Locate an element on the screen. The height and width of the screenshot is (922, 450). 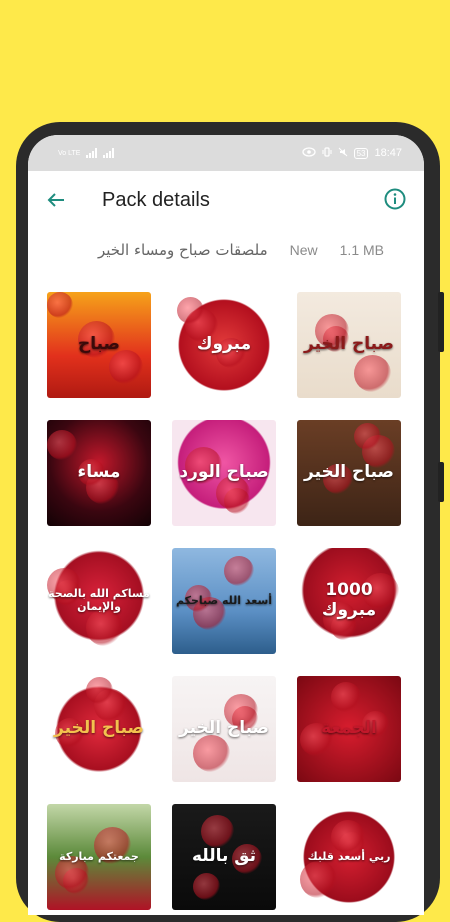
sticker-text: 1000 مبروك is located at coordinates (349, 600).